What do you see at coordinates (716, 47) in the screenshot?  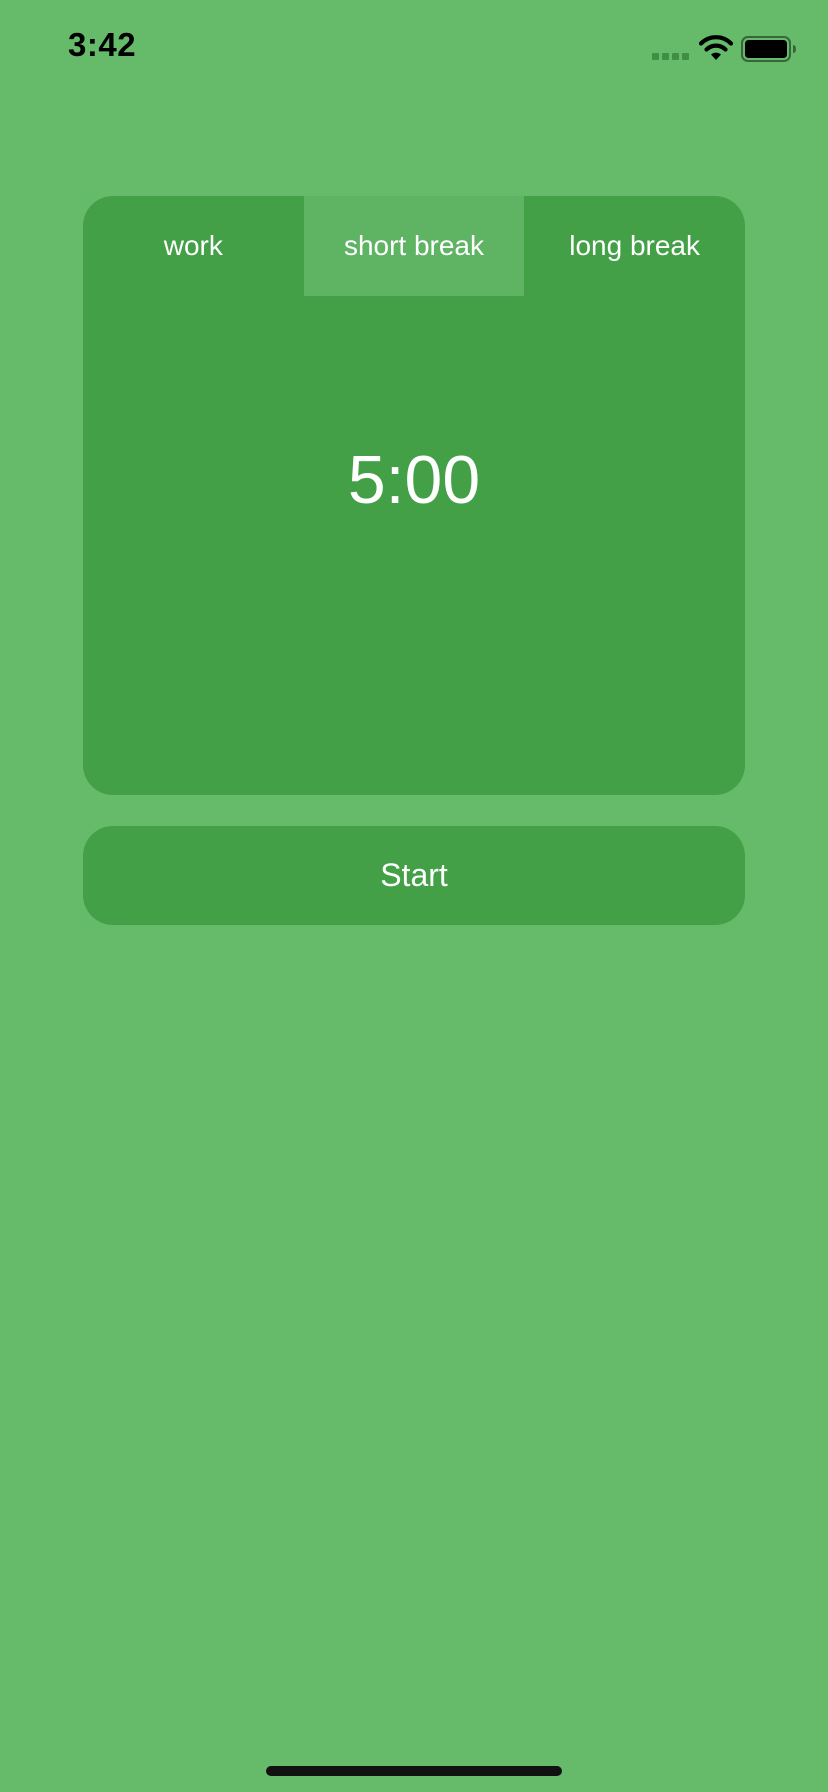 I see `wifi-icon` at bounding box center [716, 47].